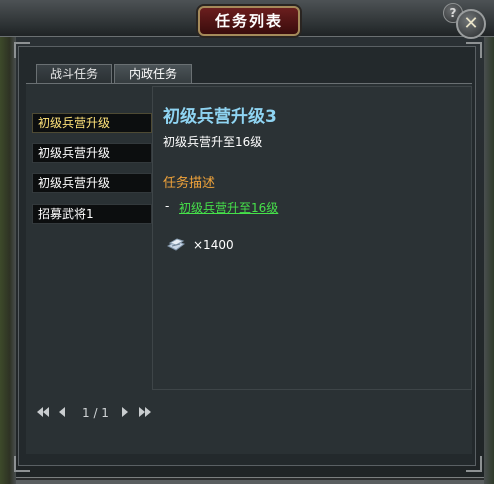 This screenshot has width=494, height=484. Describe the element at coordinates (176, 244) in the screenshot. I see `silver-ingot-icon` at that location.